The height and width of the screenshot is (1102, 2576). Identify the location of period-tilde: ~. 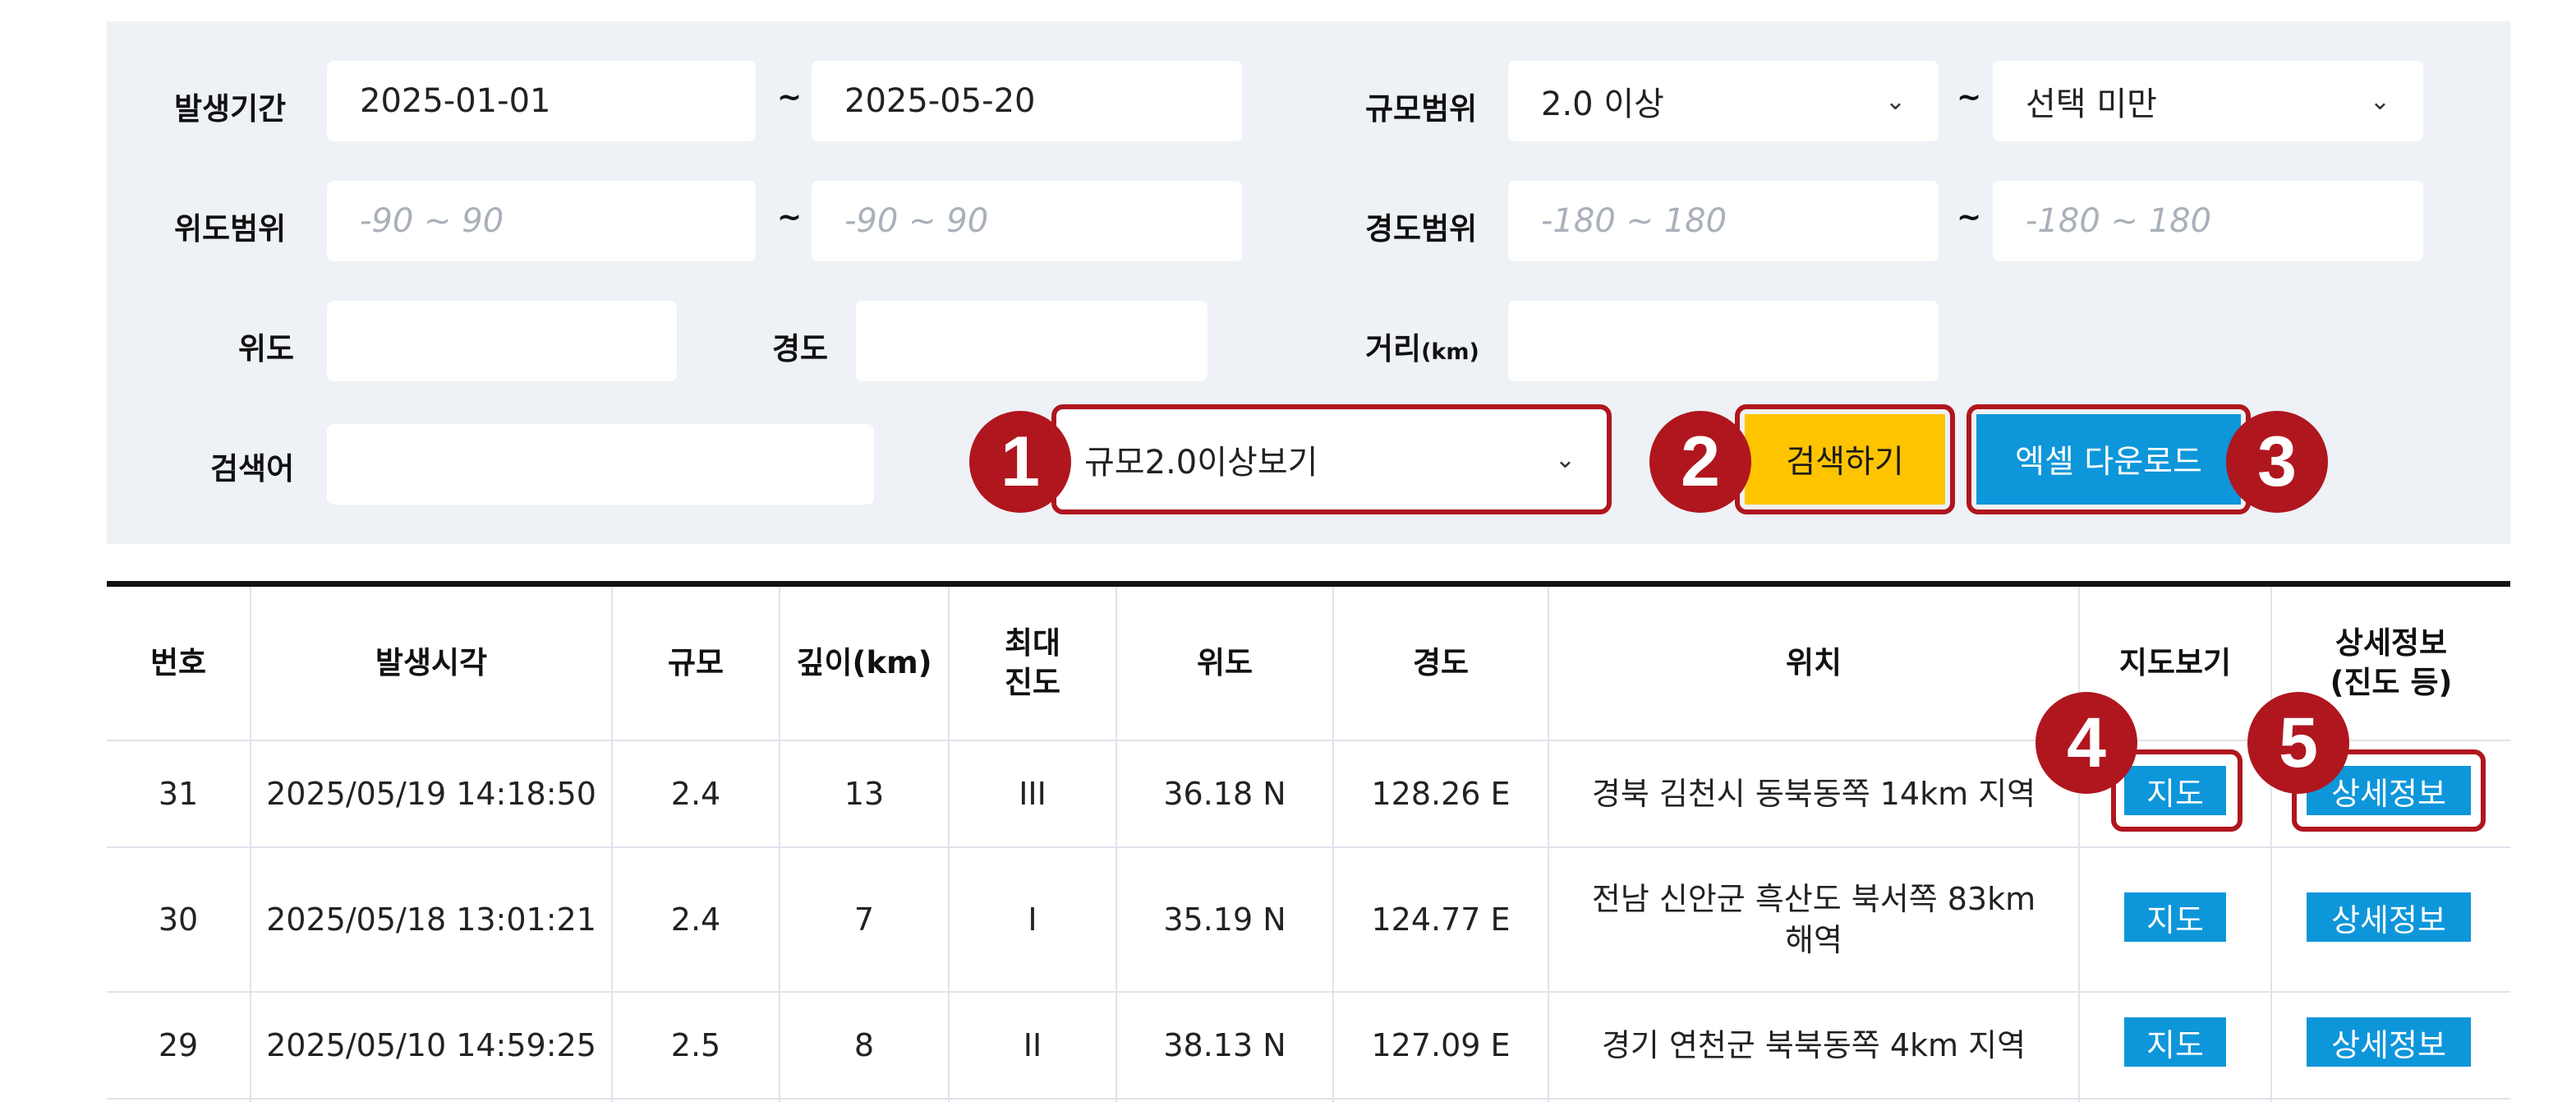
(790, 97).